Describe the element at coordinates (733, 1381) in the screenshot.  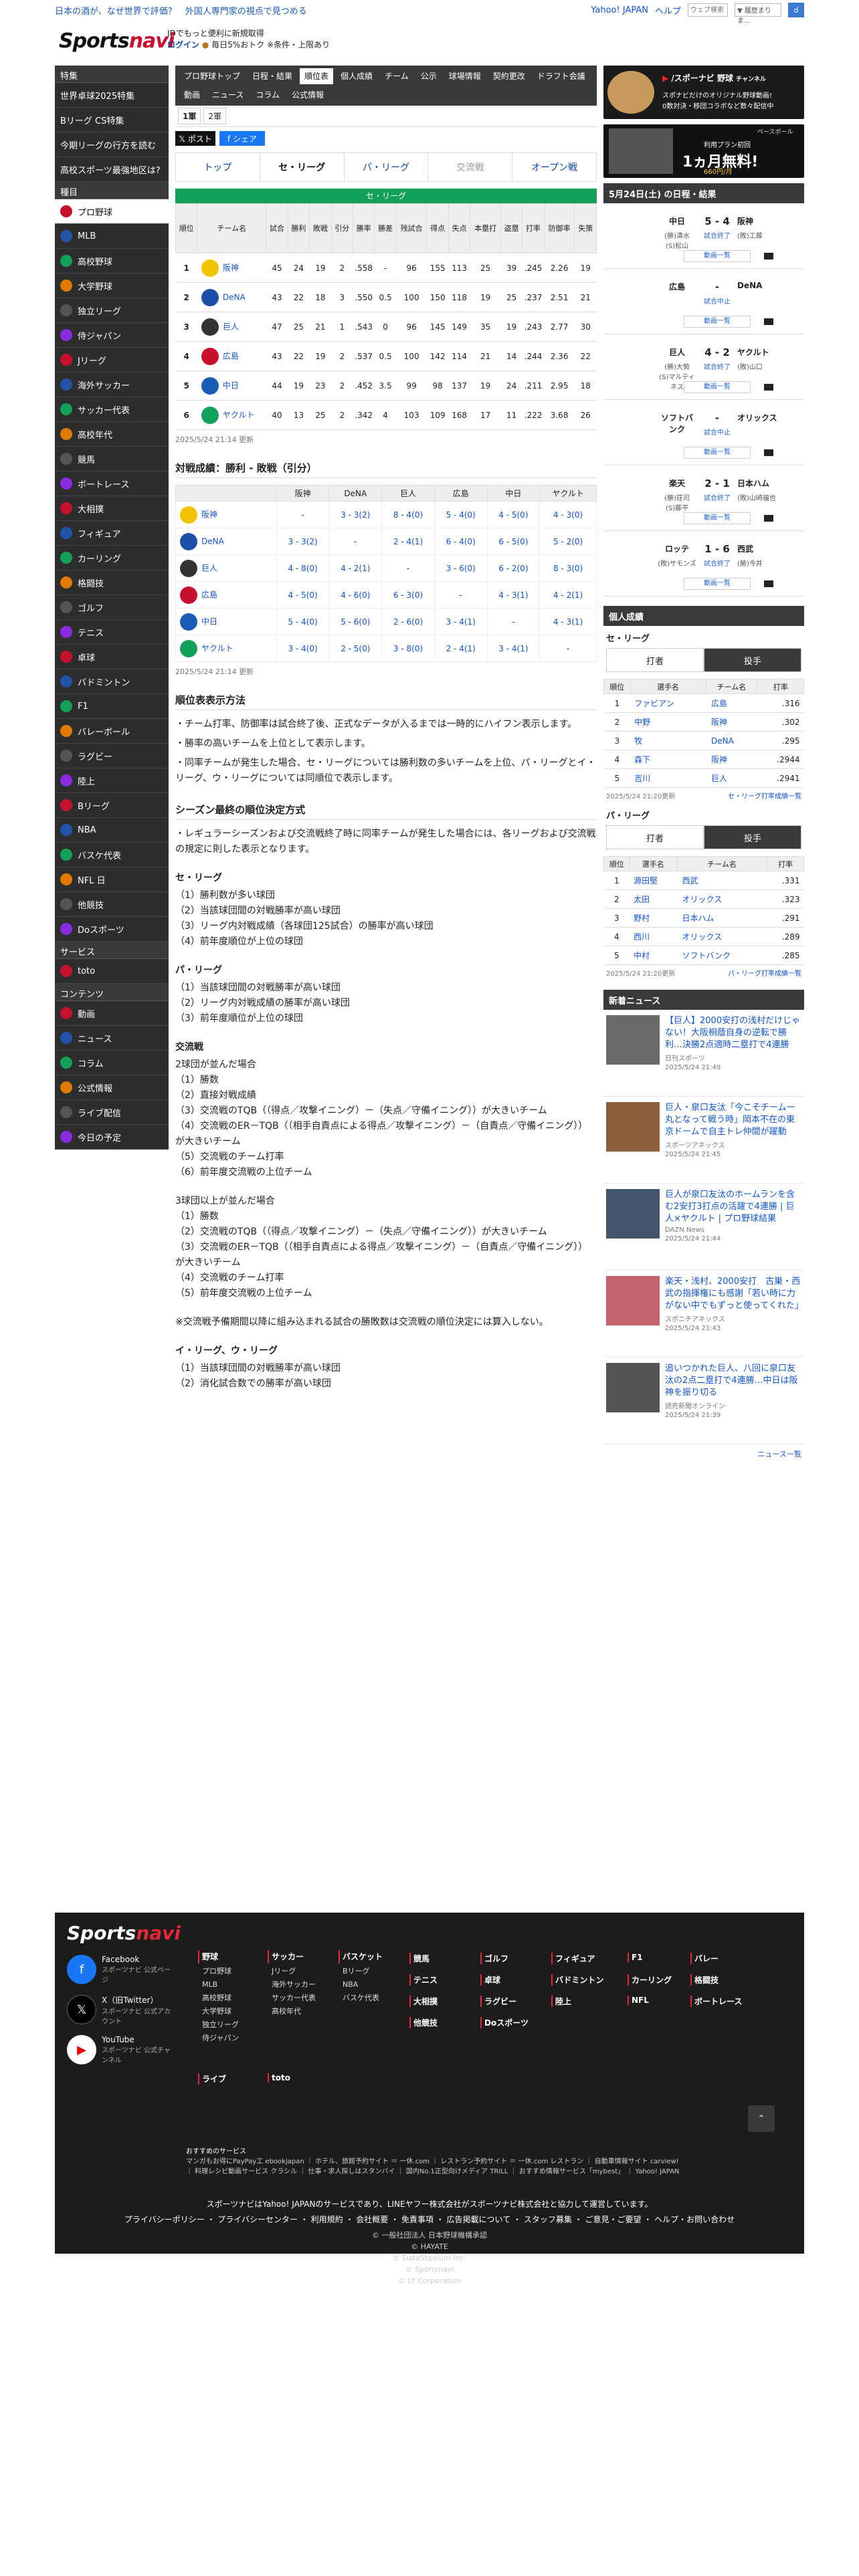
I see `news-title: 追いつかれた巨人、八回に泉口友汰の2点二塁打で4連勝…中日は阪神を振り切る` at that location.